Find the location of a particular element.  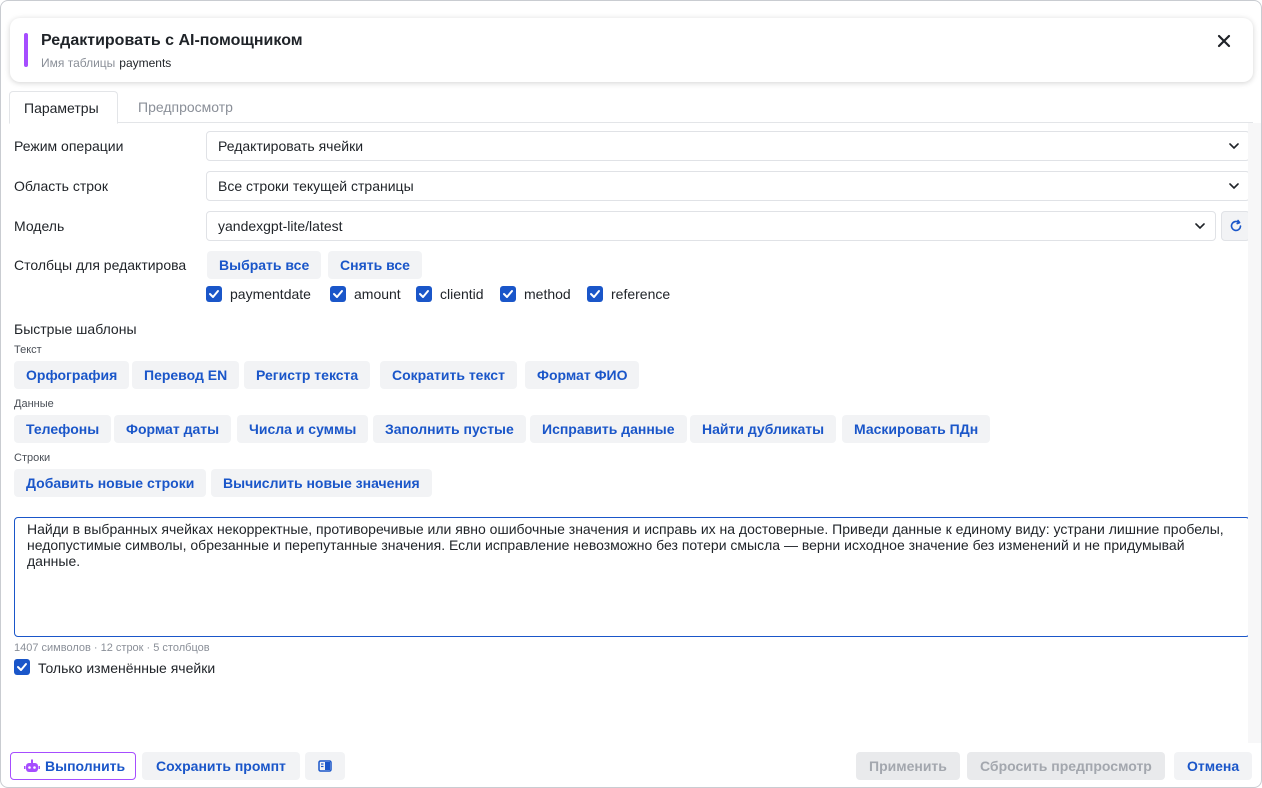

column-label: amount is located at coordinates (377, 294).